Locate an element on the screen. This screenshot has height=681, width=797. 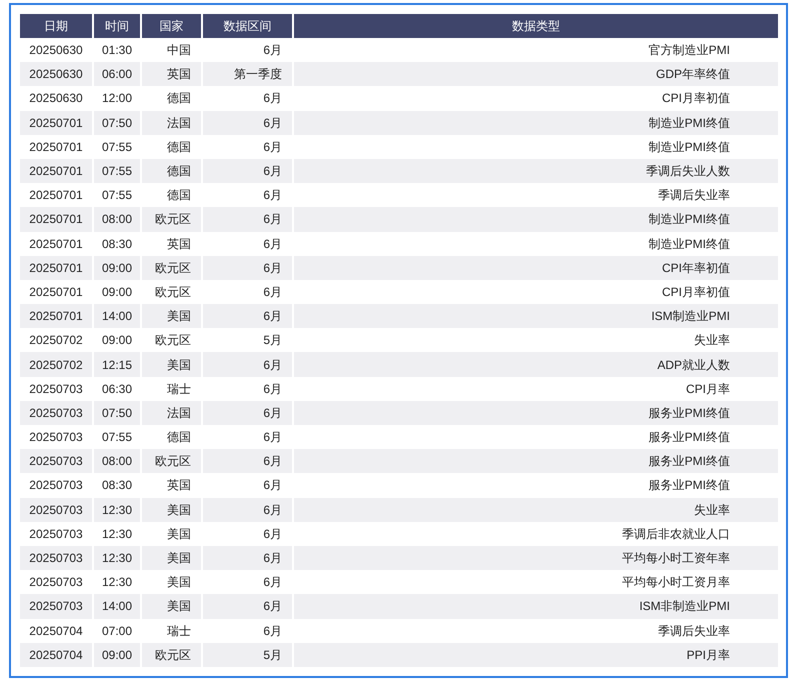
table-cell: CPI年率初值 is located at coordinates (535, 268).